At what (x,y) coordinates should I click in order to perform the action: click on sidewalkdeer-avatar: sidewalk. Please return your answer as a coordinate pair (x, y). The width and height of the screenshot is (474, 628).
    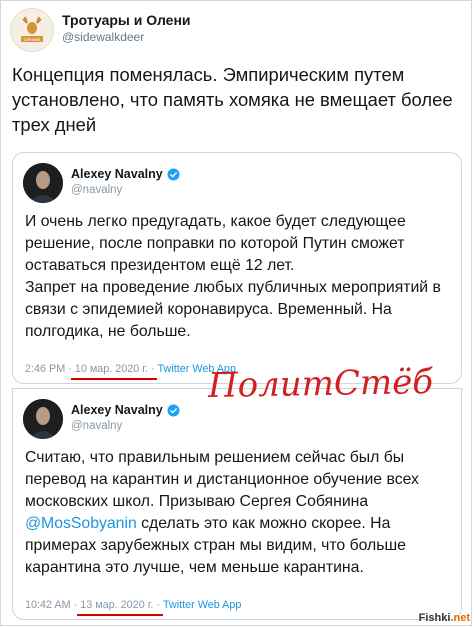
    Looking at the image, I should click on (32, 30).